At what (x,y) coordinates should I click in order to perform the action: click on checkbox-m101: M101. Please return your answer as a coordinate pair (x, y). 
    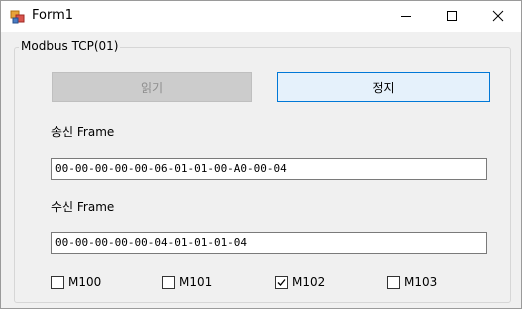
    Looking at the image, I should click on (187, 282).